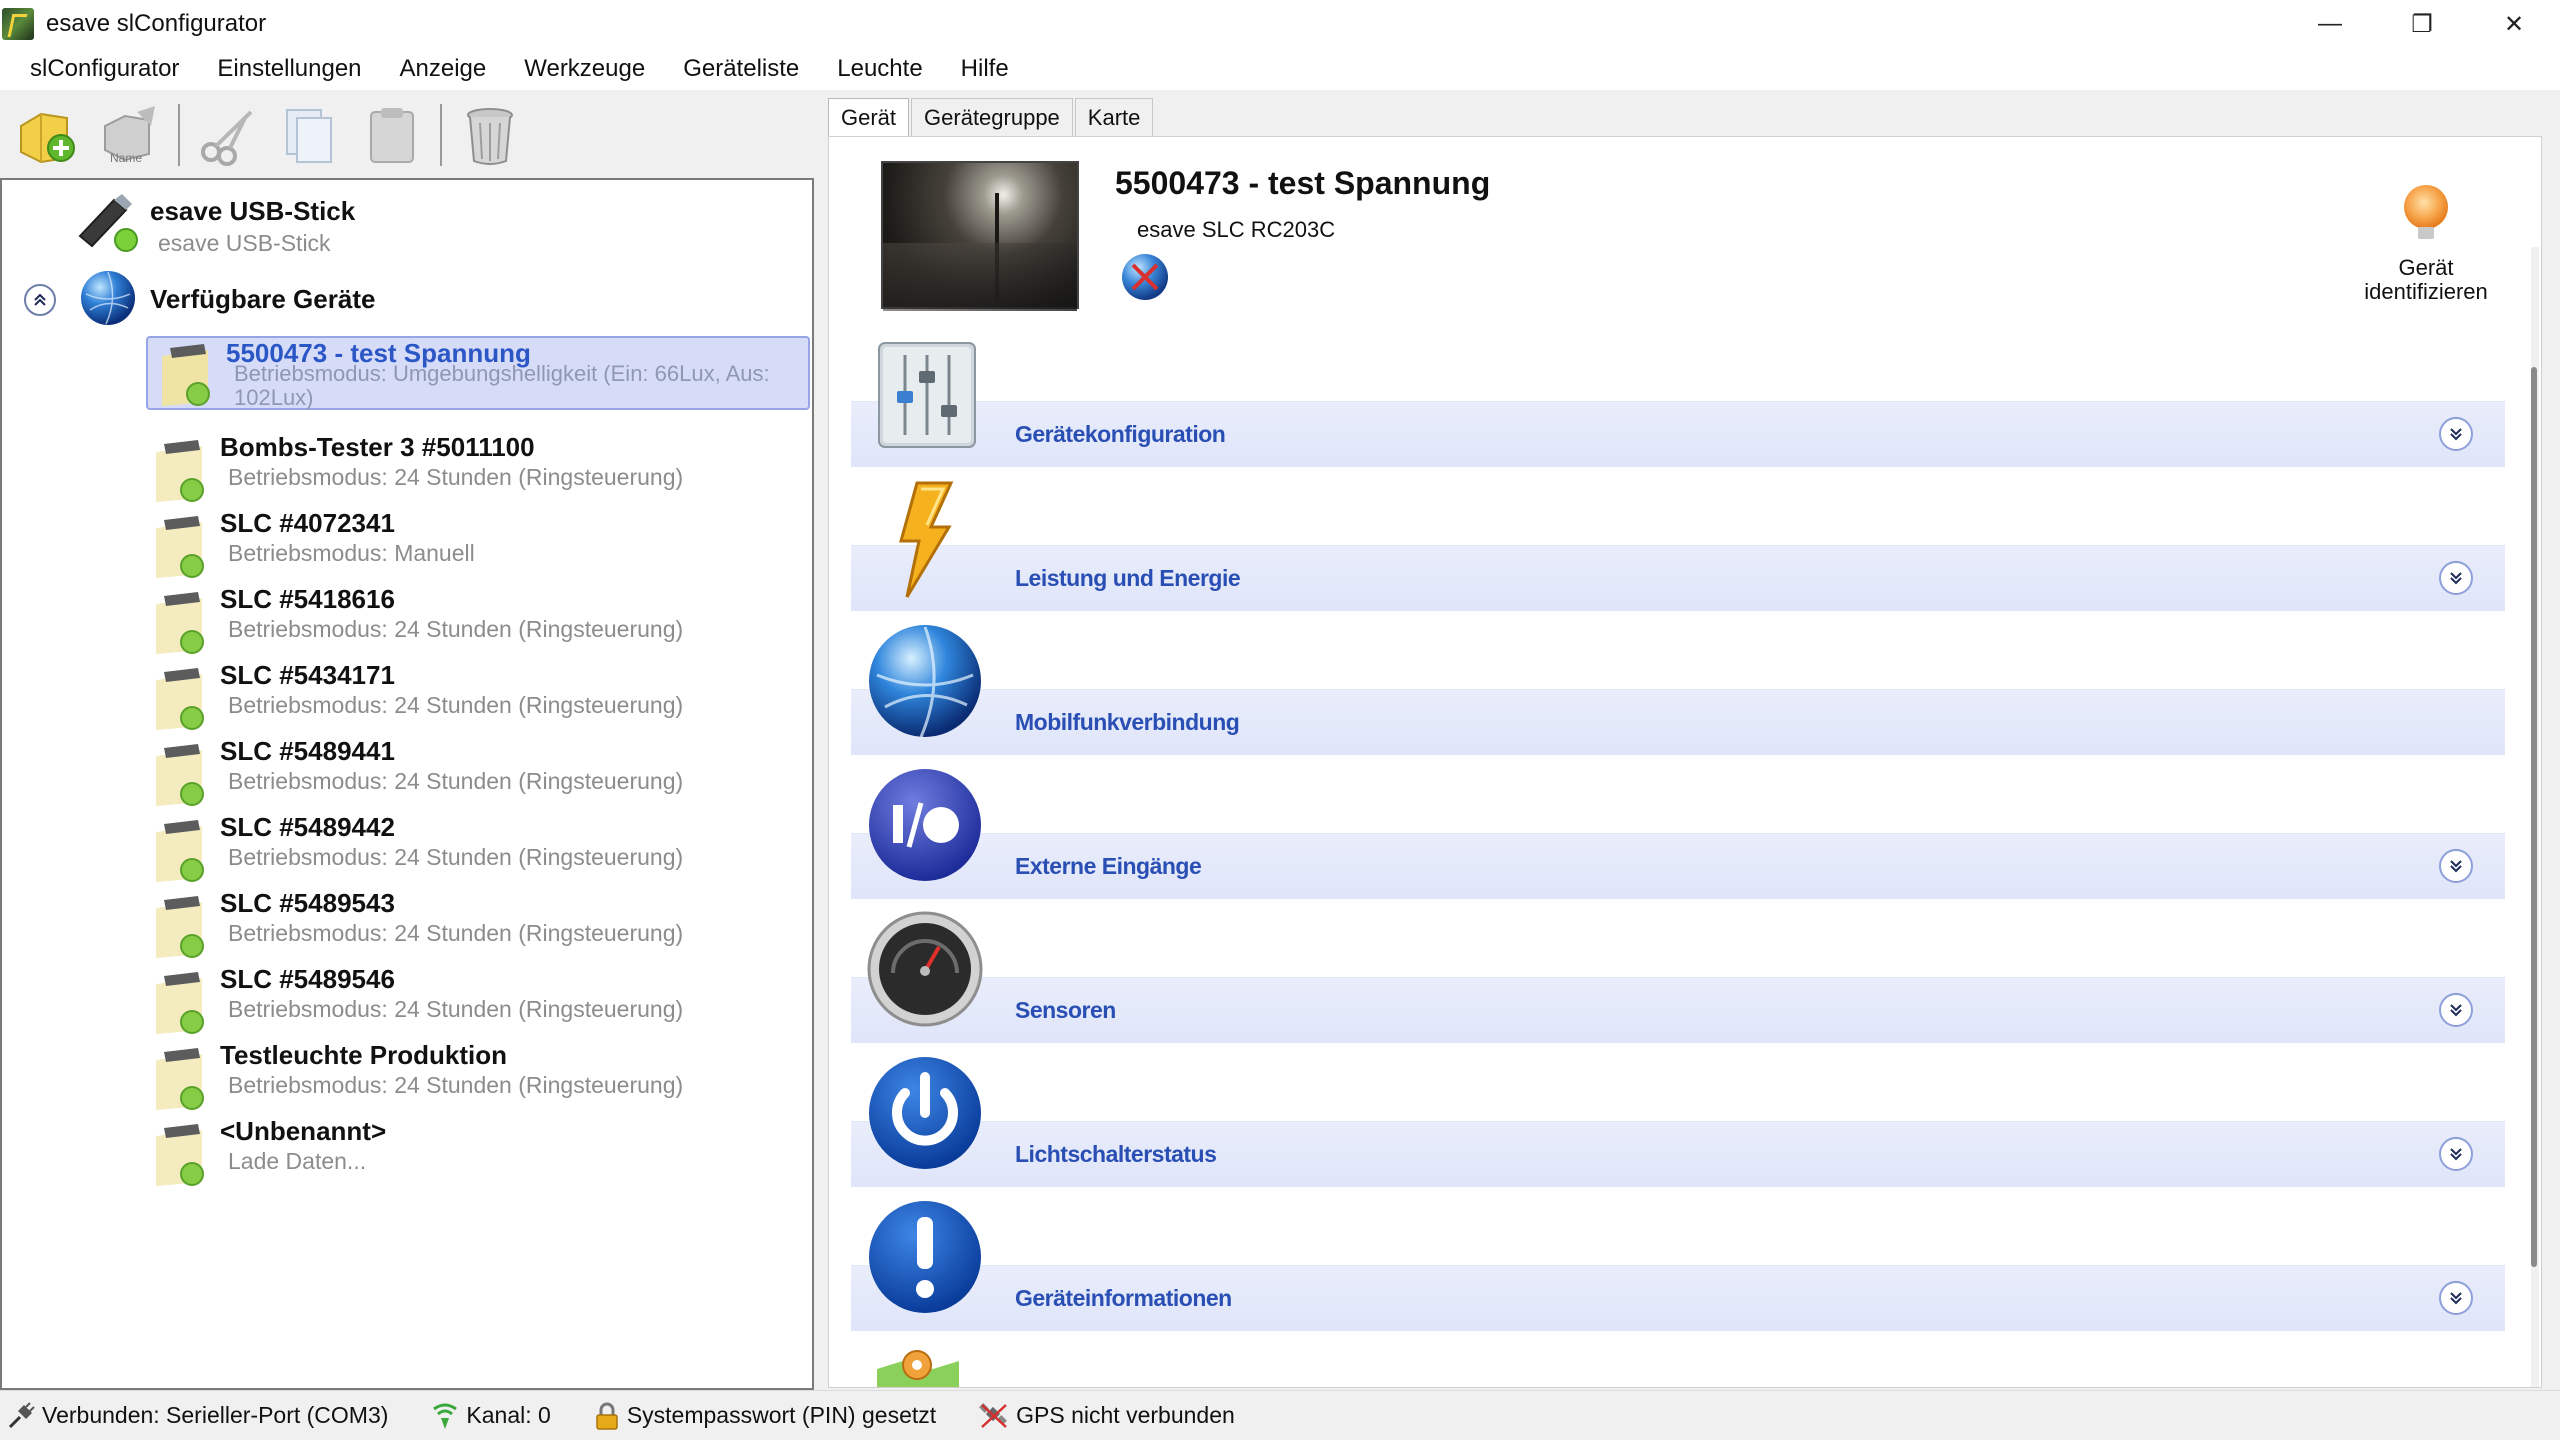  I want to click on section-label: Lichtschalterstatus, so click(1116, 1154).